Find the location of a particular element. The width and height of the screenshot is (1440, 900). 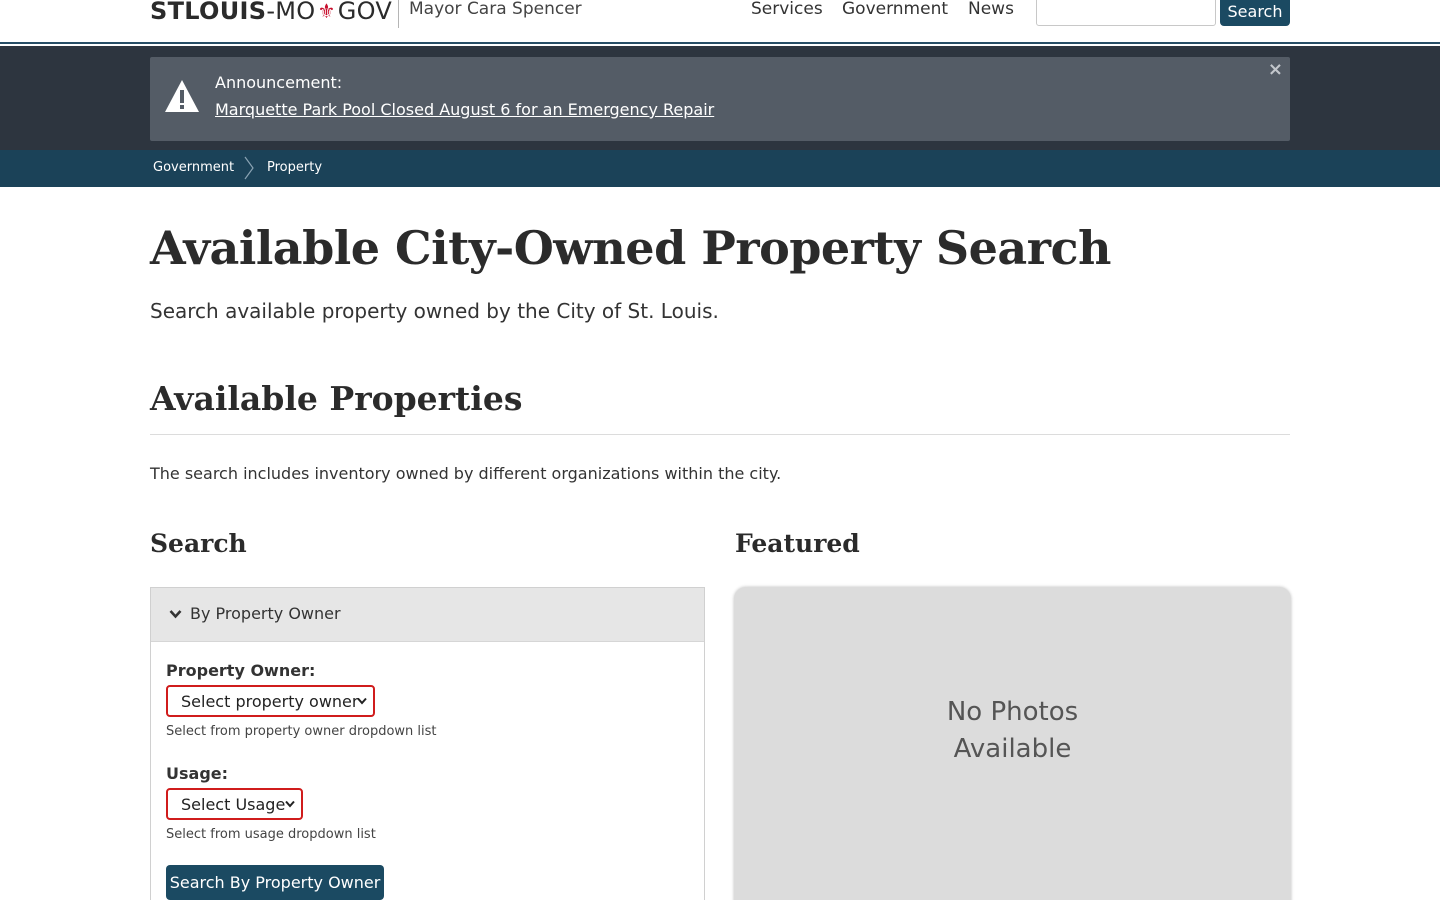

site-search-input is located at coordinates (1126, 13).